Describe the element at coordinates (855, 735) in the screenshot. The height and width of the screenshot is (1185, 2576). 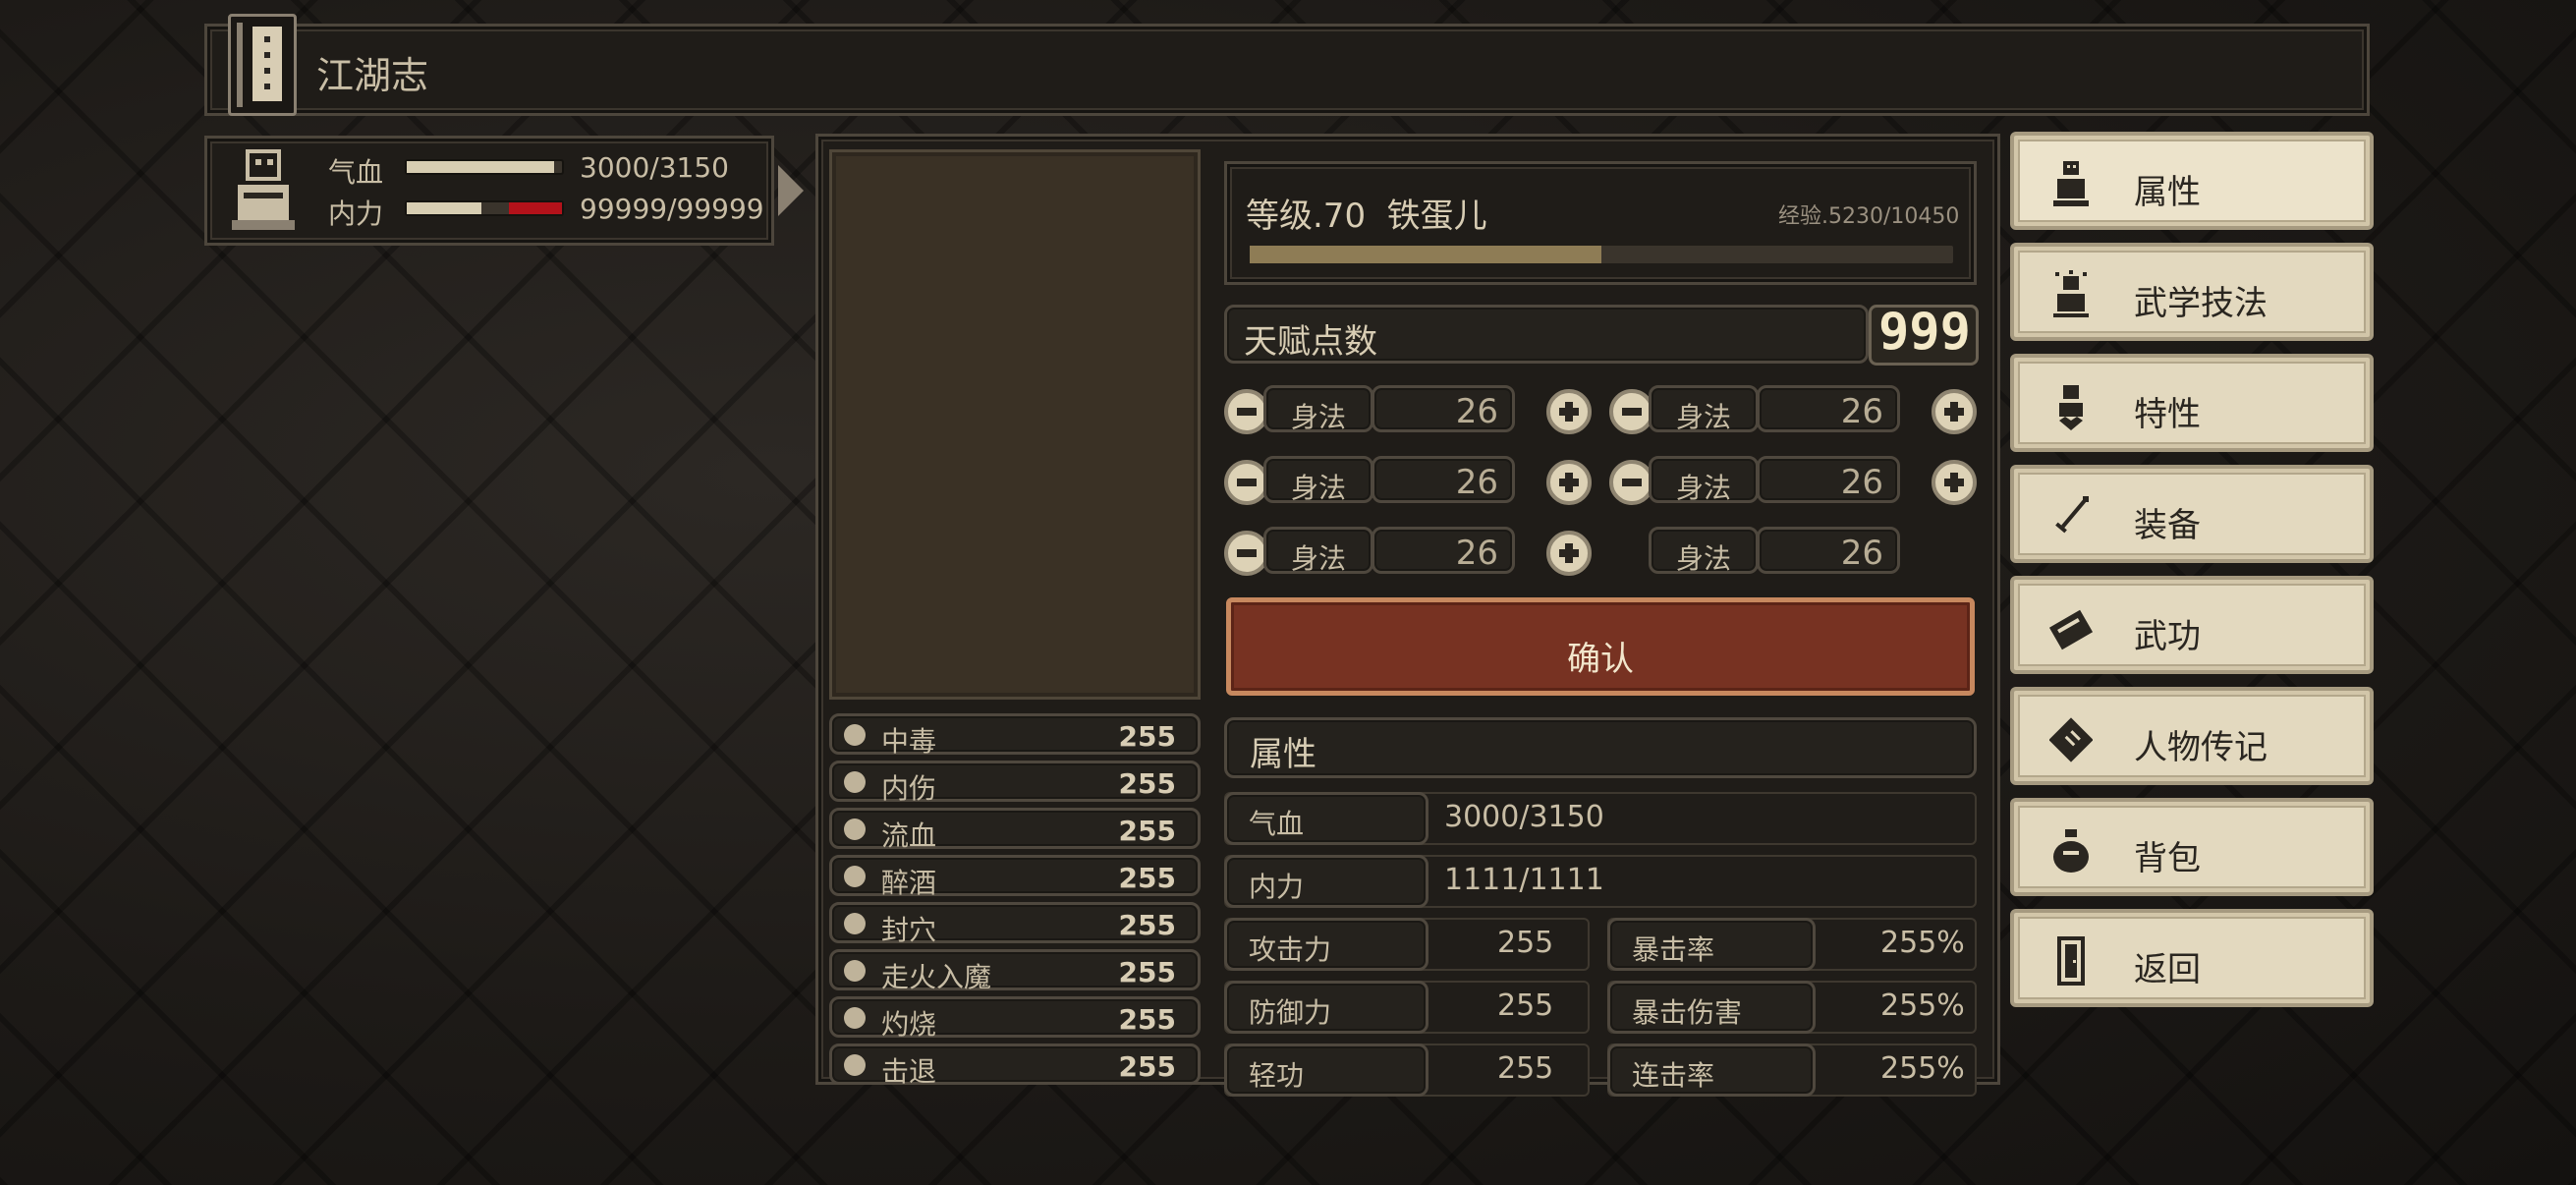
I see `poison-icon` at that location.